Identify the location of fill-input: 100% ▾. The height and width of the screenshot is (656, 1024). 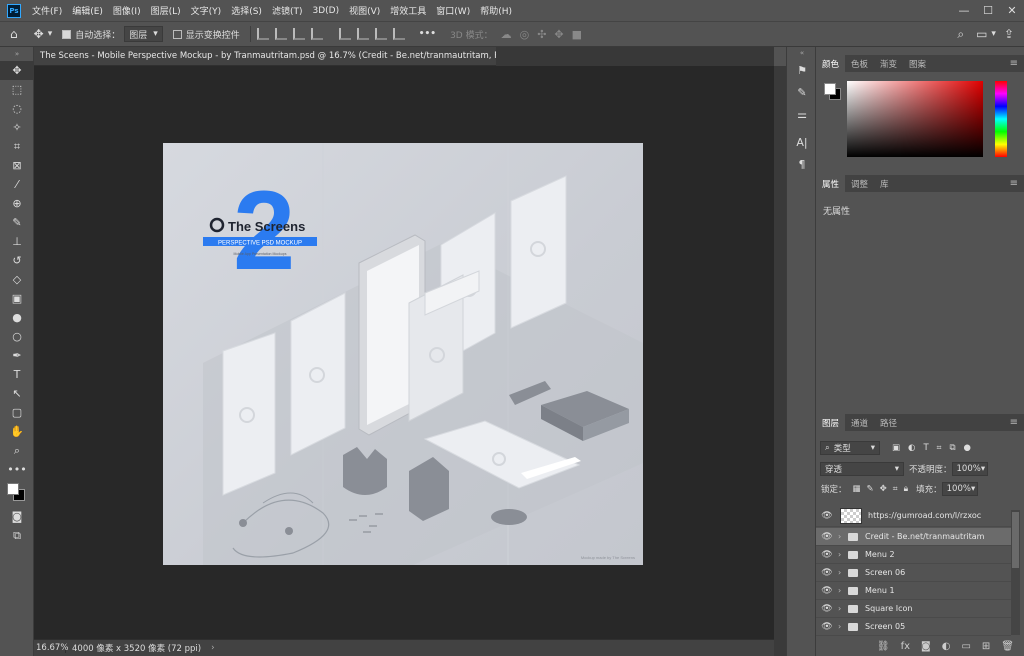
(959, 489).